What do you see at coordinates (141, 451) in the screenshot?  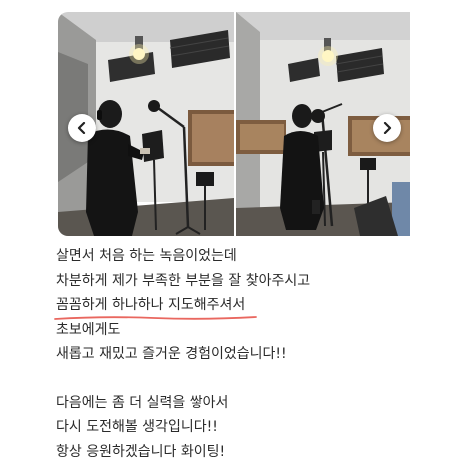 I see `review-line: 항상 응원하겠습니다 화이팅!` at bounding box center [141, 451].